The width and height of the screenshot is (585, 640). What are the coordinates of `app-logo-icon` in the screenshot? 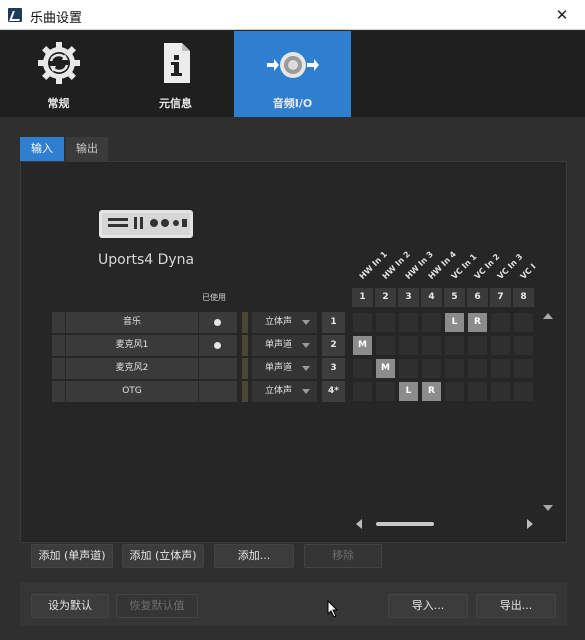 It's located at (15, 15).